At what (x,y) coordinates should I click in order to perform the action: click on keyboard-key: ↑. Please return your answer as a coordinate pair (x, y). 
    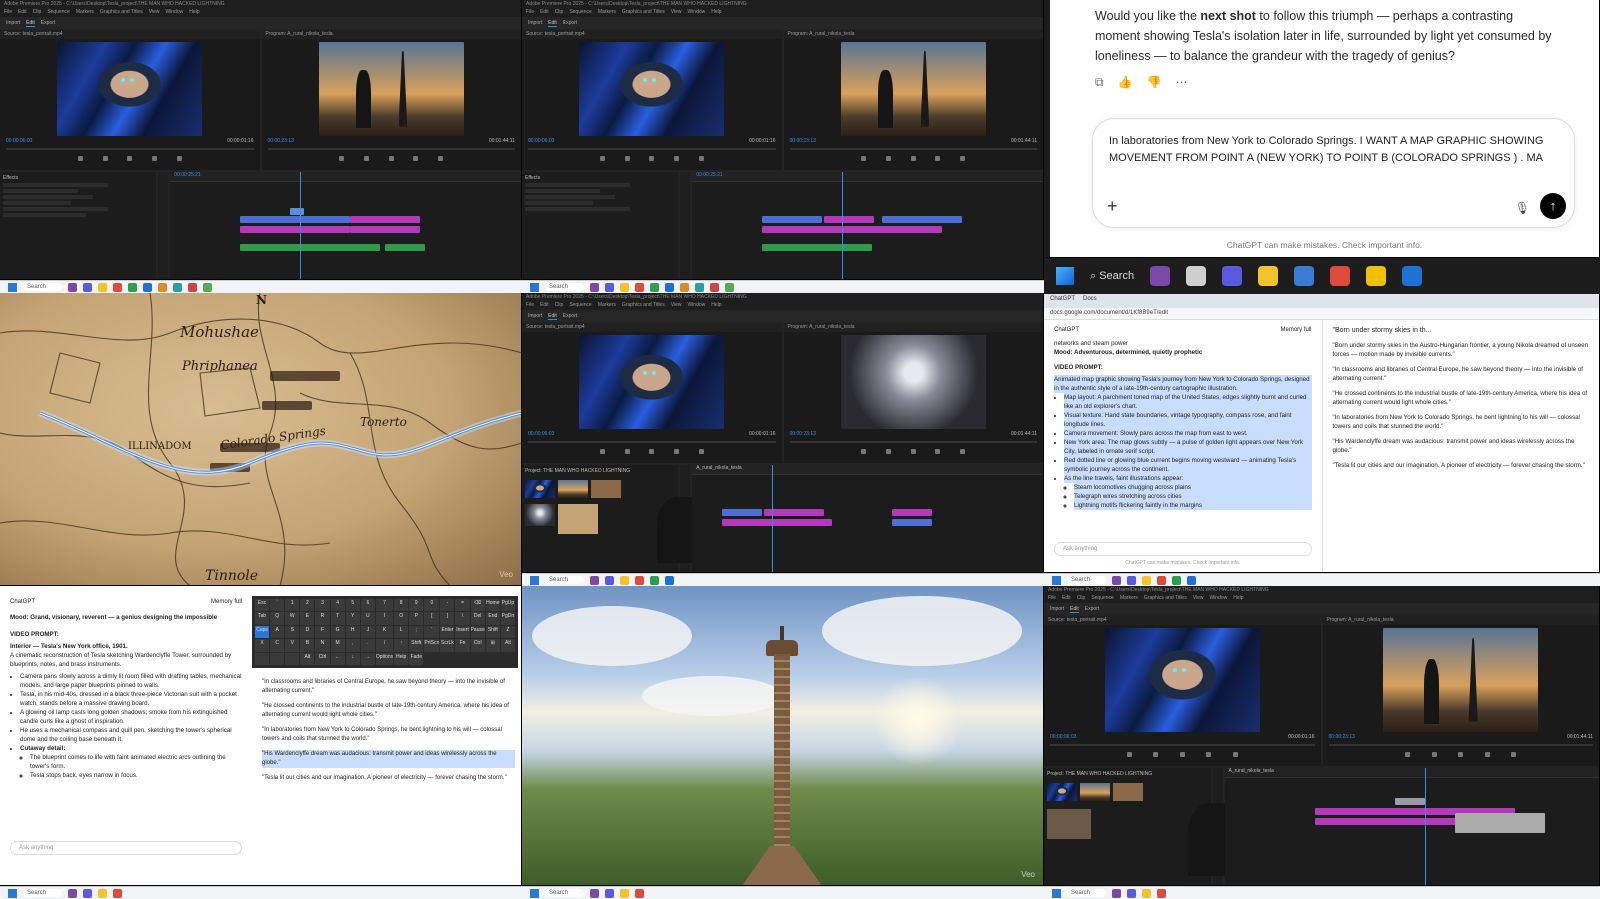
    Looking at the image, I should click on (401, 645).